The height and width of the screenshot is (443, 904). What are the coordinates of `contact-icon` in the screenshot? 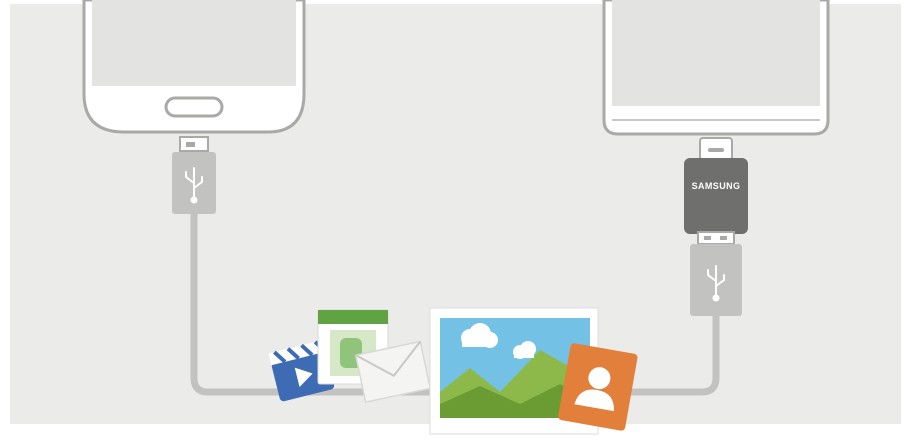 It's located at (598, 387).